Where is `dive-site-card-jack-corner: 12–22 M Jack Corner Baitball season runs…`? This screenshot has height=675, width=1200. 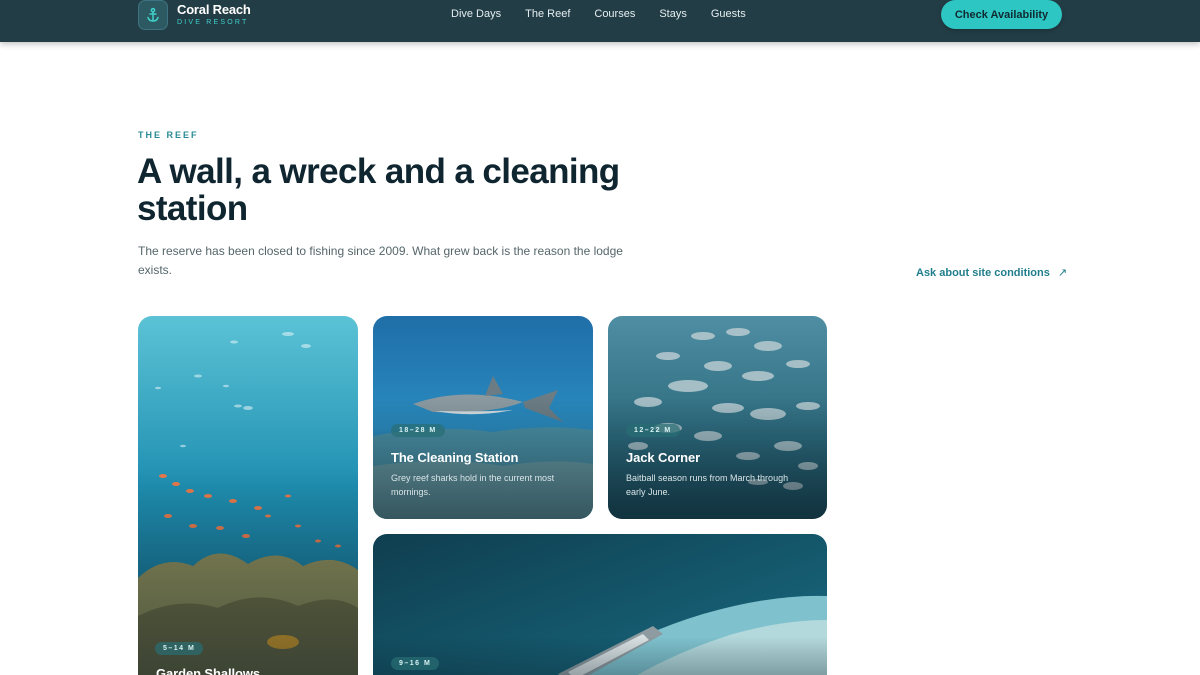 dive-site-card-jack-corner: 12–22 M Jack Corner Baitball season runs… is located at coordinates (717, 417).